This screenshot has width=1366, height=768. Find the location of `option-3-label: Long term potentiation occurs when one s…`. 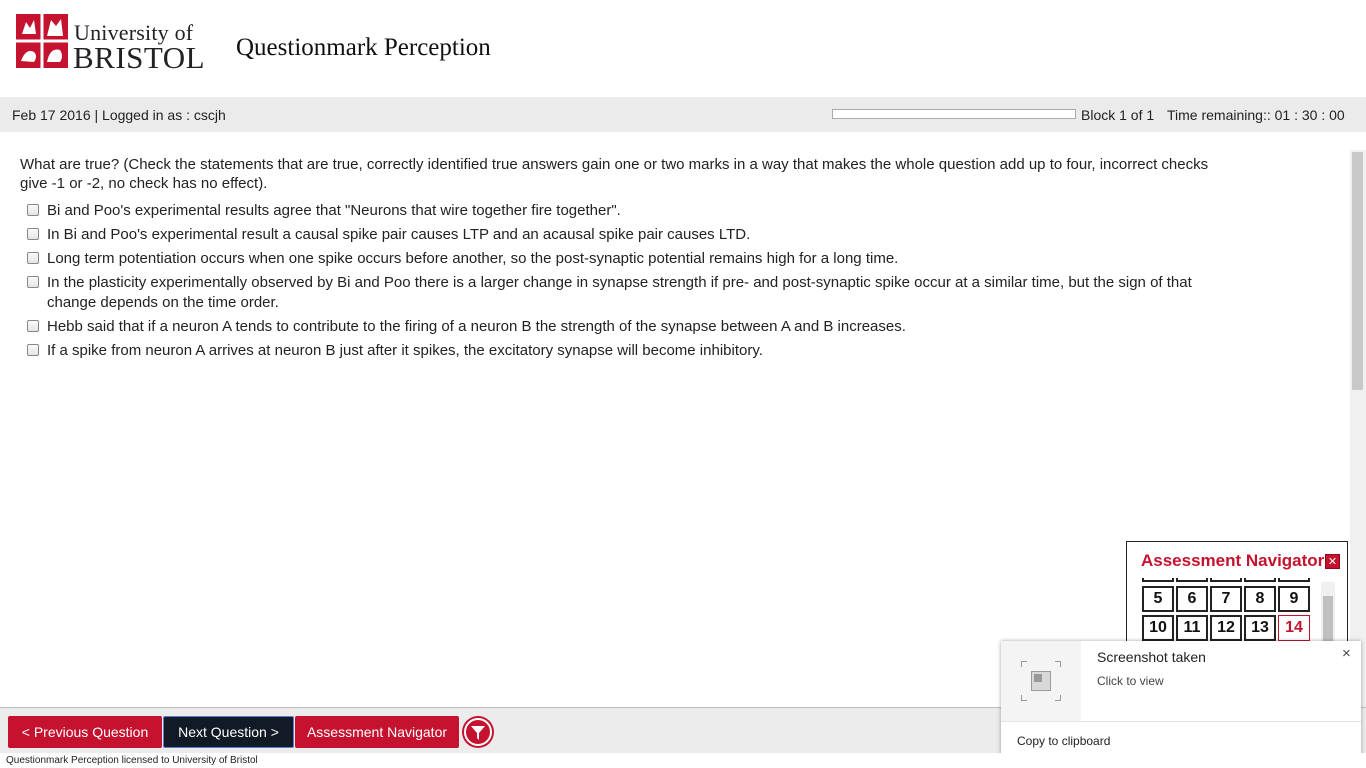

option-3-label: Long term potentiation occurs when one s… is located at coordinates (473, 258).